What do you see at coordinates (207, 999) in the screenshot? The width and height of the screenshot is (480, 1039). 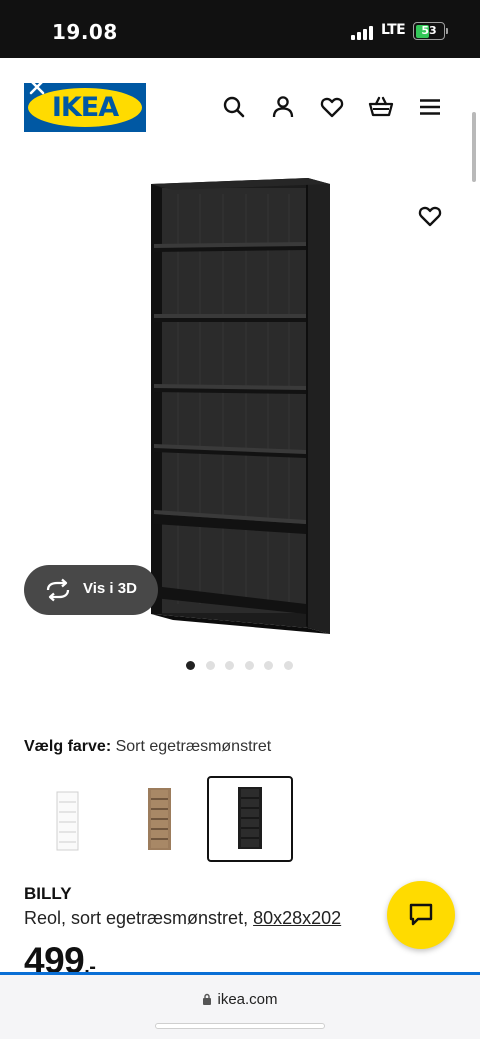 I see `lock-icon` at bounding box center [207, 999].